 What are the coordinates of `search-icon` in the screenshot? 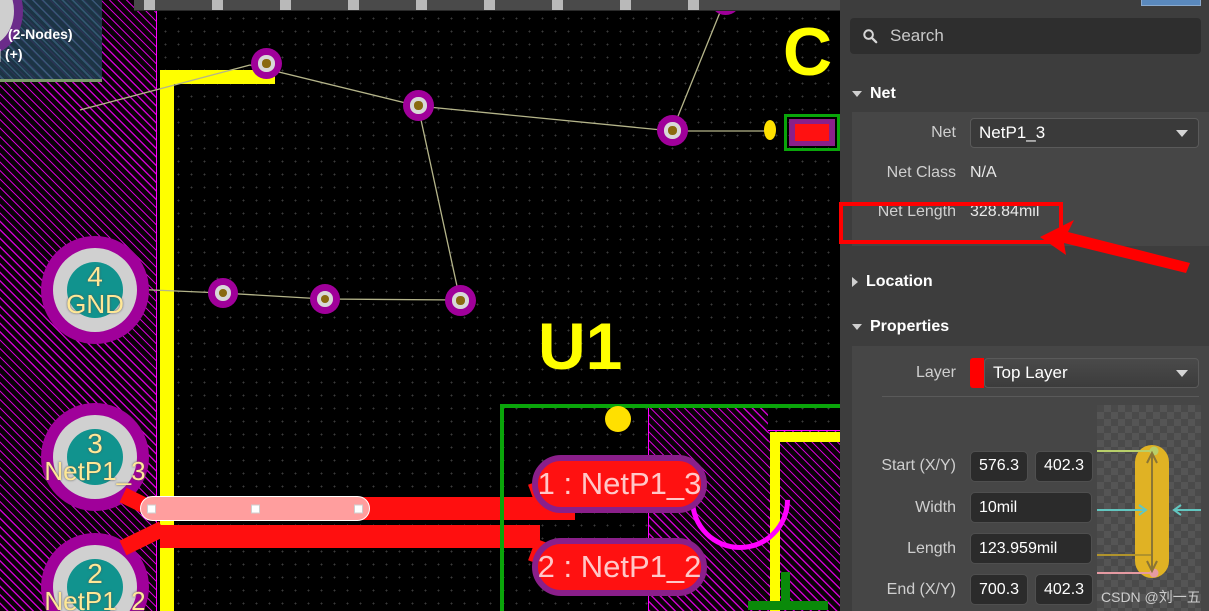 It's located at (870, 36).